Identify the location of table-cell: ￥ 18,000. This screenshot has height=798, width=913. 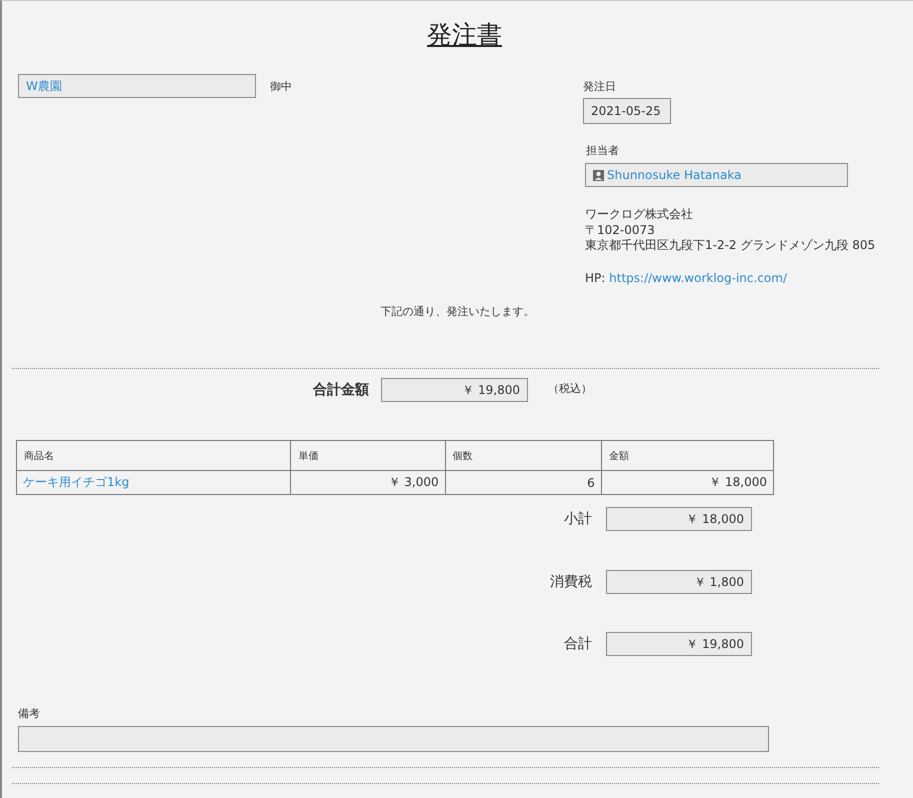
(687, 482).